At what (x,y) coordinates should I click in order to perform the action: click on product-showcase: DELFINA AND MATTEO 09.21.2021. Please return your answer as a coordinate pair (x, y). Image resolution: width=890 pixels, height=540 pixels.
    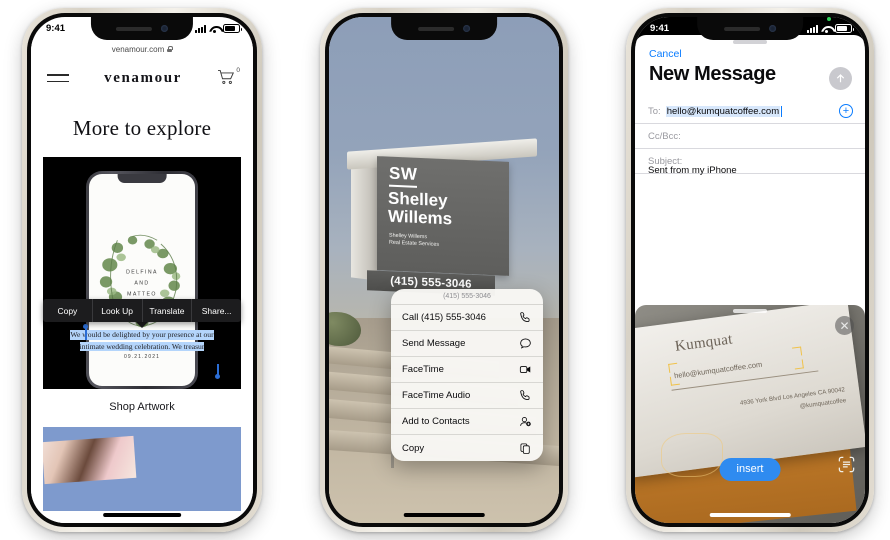
    Looking at the image, I should click on (142, 273).